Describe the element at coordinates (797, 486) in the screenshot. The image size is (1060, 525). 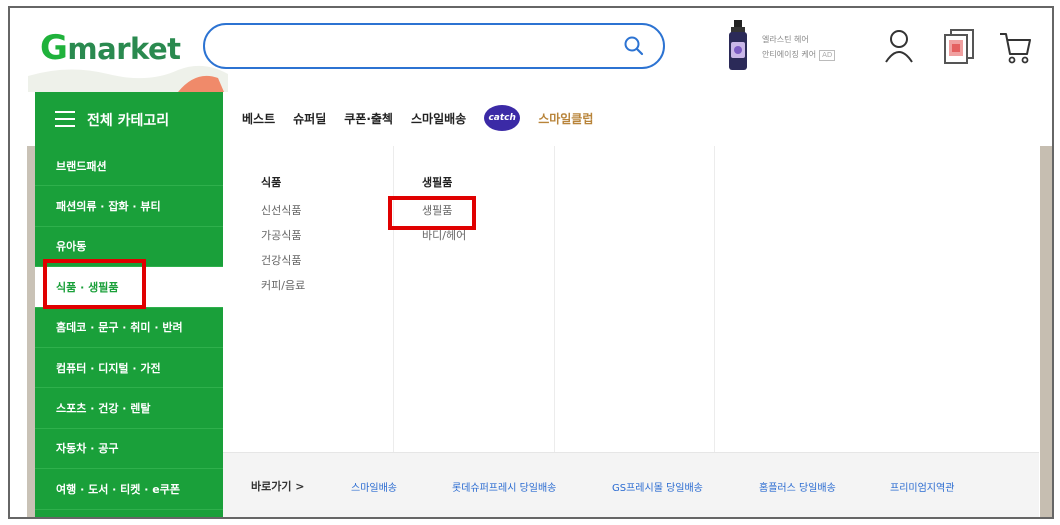
I see `shortcut-homeplus: 홈플러스 당일배송` at that location.